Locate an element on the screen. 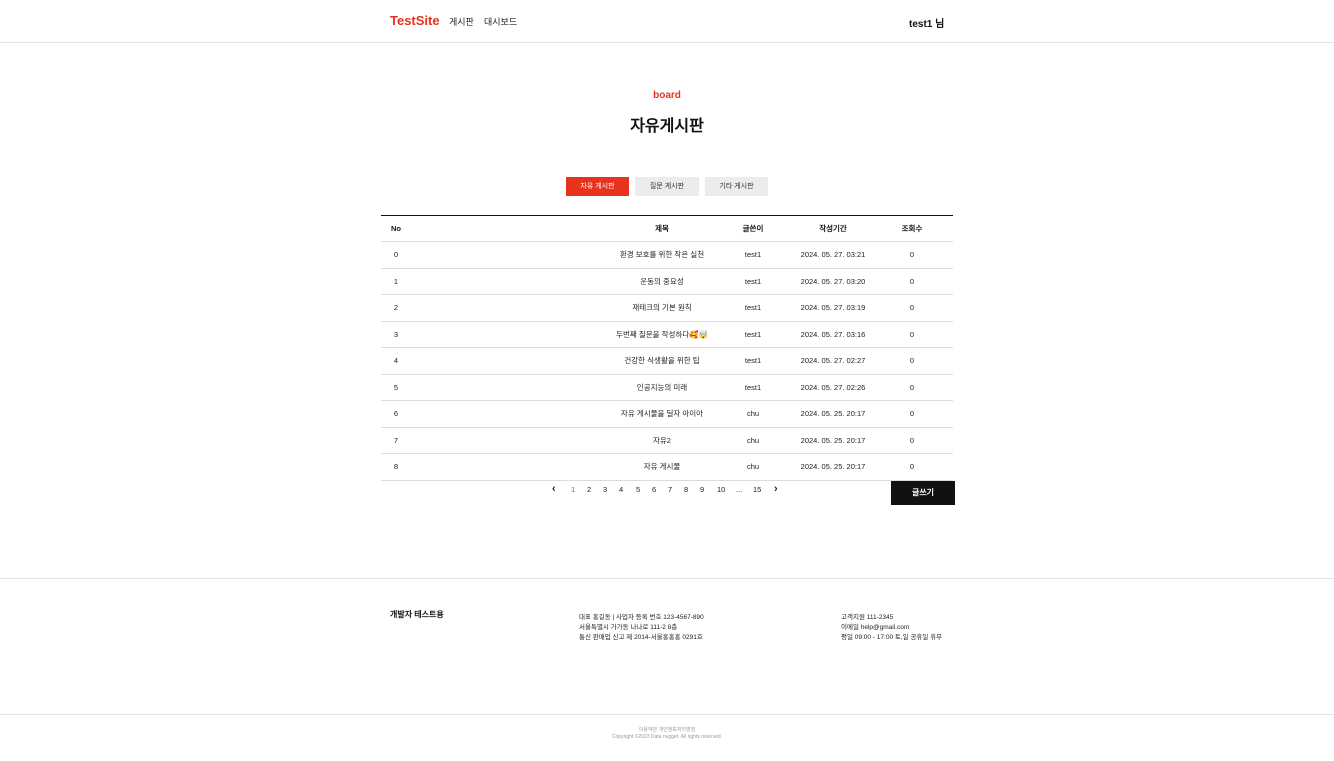 The width and height of the screenshot is (1334, 761). site-logo: TestSite is located at coordinates (415, 20).